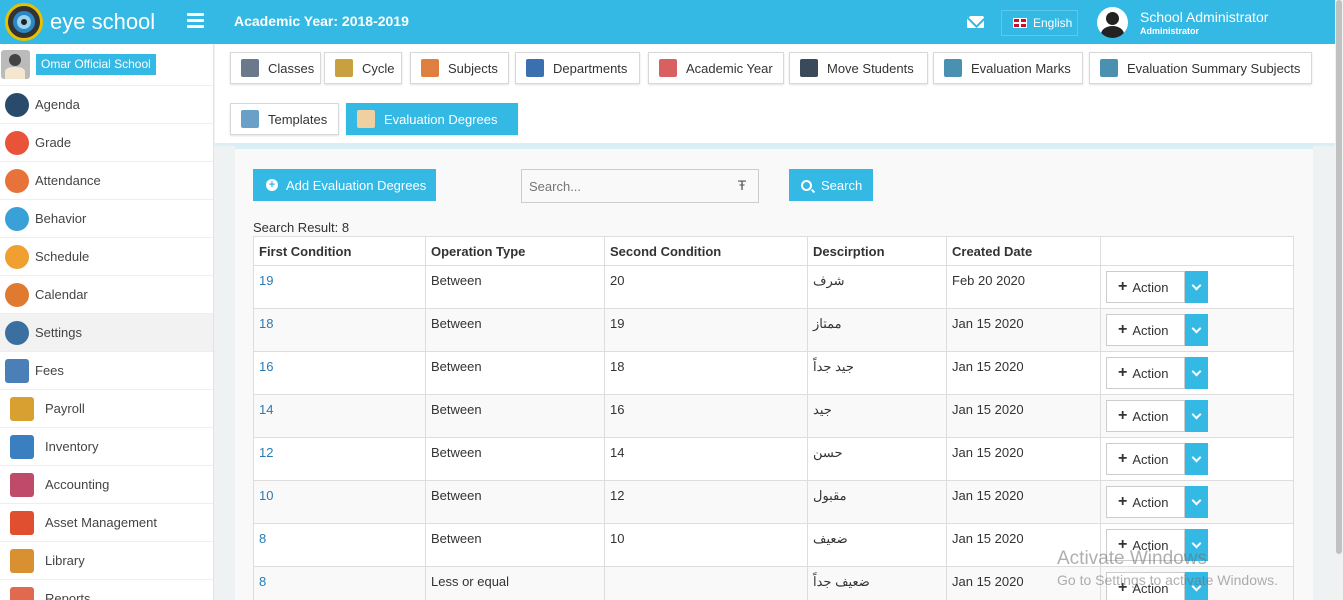 The image size is (1343, 600). Describe the element at coordinates (344, 185) in the screenshot. I see `add-evaluation-degrees-button: + Add Evaluation Degrees` at that location.